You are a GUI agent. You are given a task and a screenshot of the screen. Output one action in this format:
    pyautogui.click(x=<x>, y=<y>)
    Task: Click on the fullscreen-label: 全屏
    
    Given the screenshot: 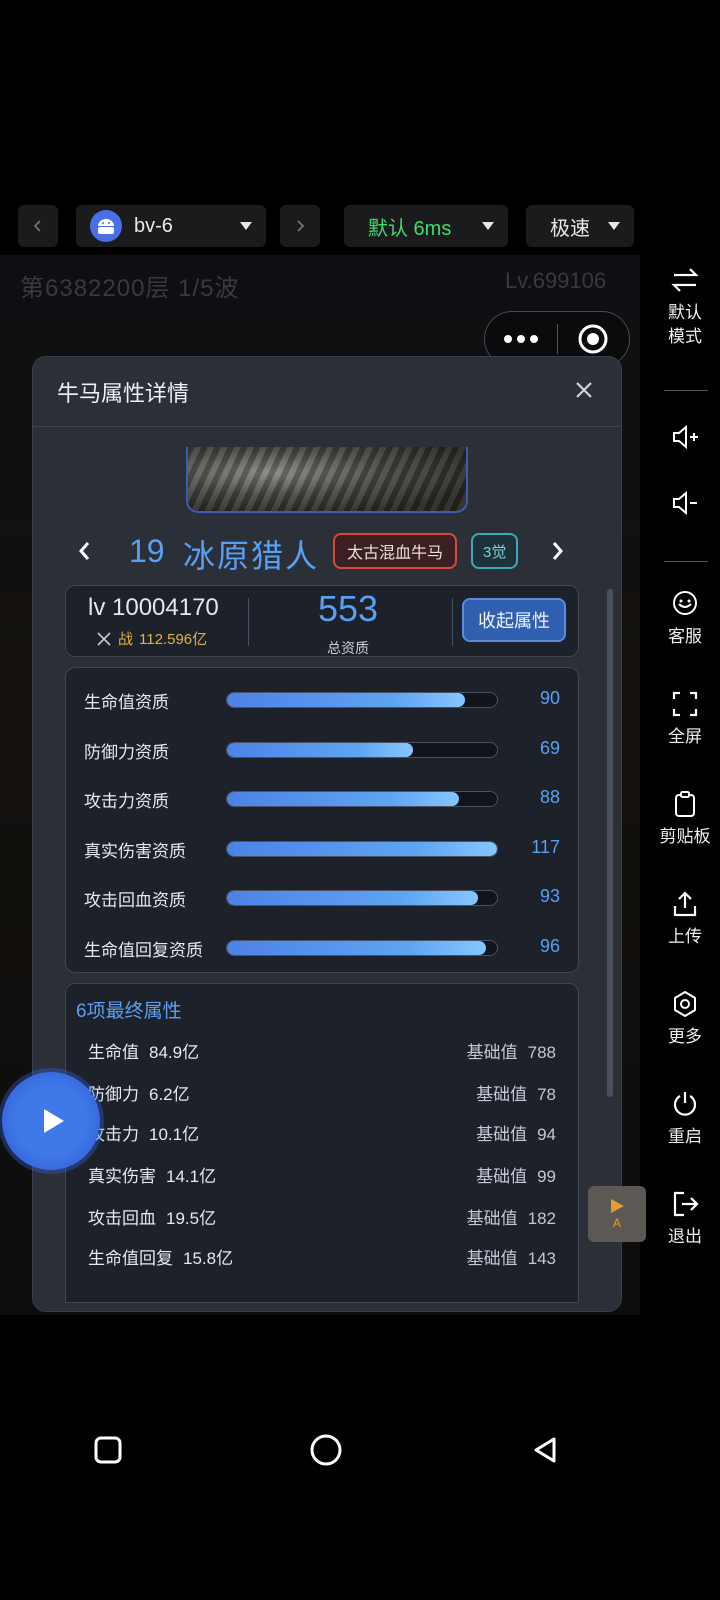 What is the action you would take?
    pyautogui.click(x=685, y=736)
    